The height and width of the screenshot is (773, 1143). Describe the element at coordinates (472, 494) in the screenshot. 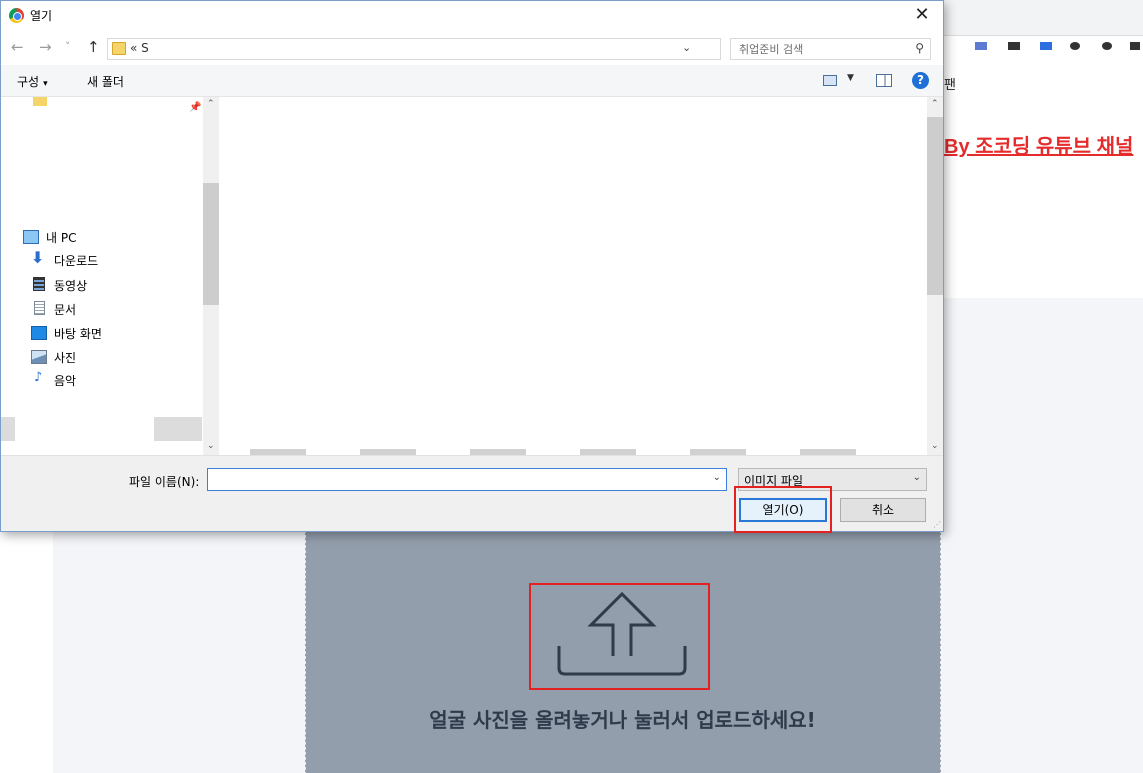

I see `dialog-footer: 파일 이름(N): ⌄ 이미지 파일 ⌄ 열기(O) 취소 ⋰` at that location.